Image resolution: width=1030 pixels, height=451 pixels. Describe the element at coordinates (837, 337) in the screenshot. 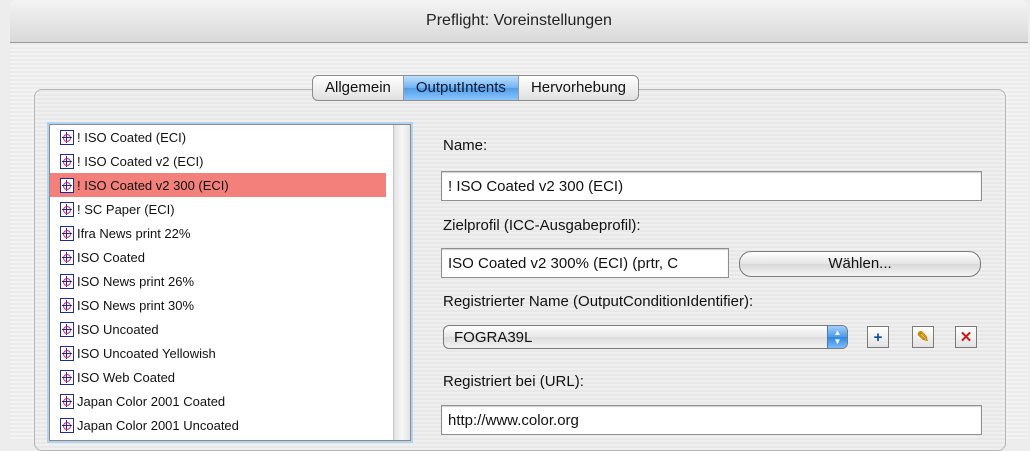

I see `chevron-up-down-icon: ▲ ▼` at that location.